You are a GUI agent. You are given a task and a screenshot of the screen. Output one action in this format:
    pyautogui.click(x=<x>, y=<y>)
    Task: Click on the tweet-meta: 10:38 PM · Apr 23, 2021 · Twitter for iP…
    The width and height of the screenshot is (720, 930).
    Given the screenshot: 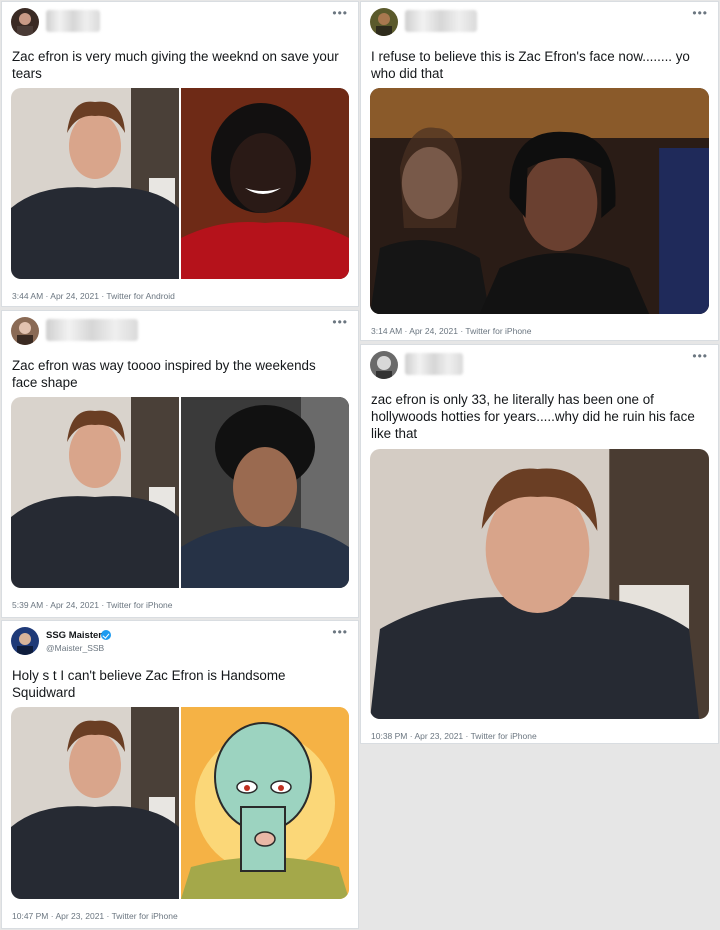 What is the action you would take?
    pyautogui.click(x=454, y=736)
    